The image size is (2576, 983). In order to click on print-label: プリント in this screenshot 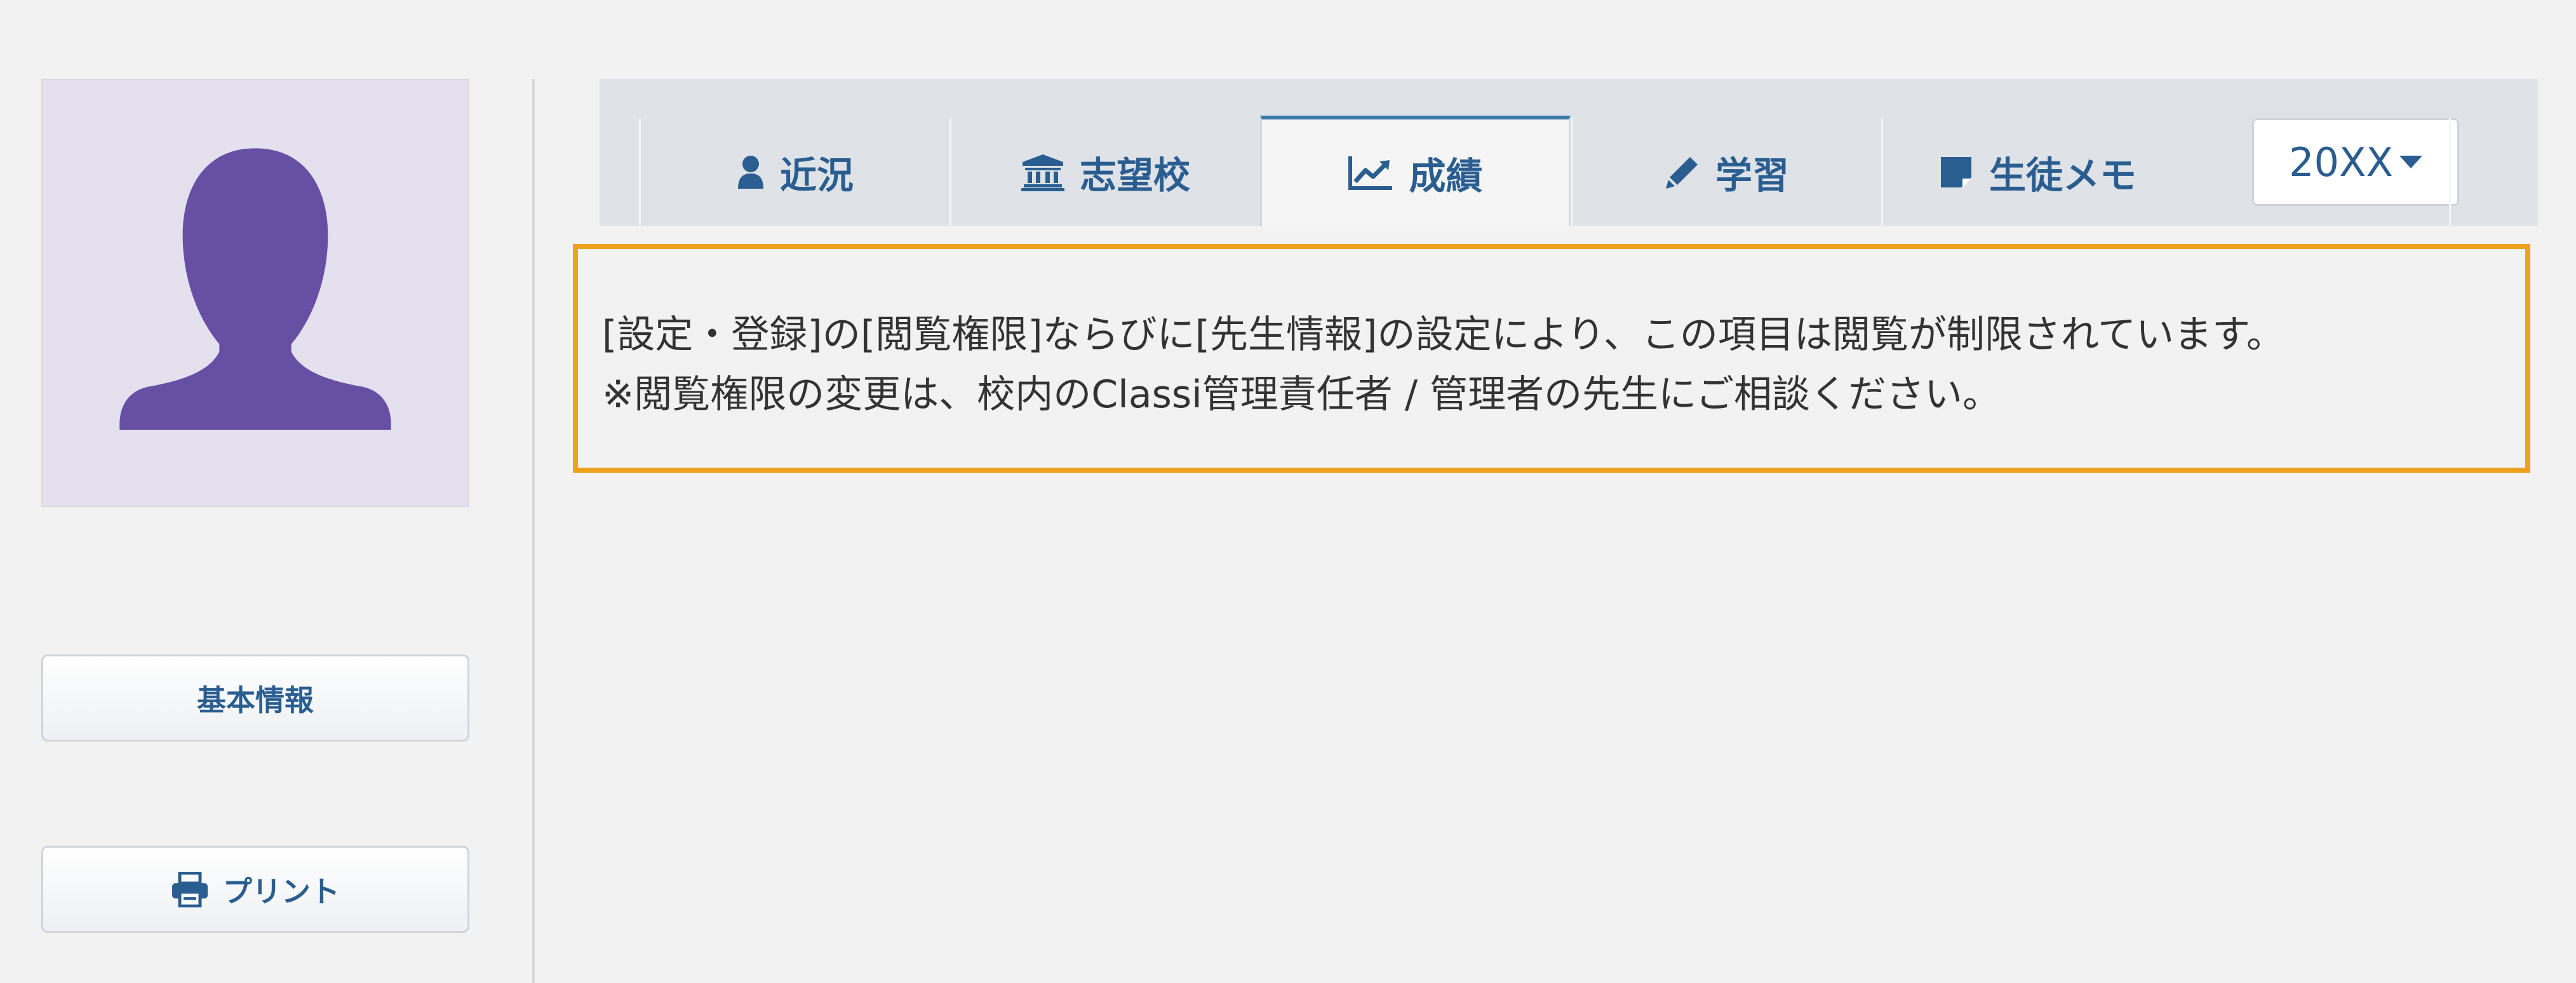, I will do `click(281, 891)`.